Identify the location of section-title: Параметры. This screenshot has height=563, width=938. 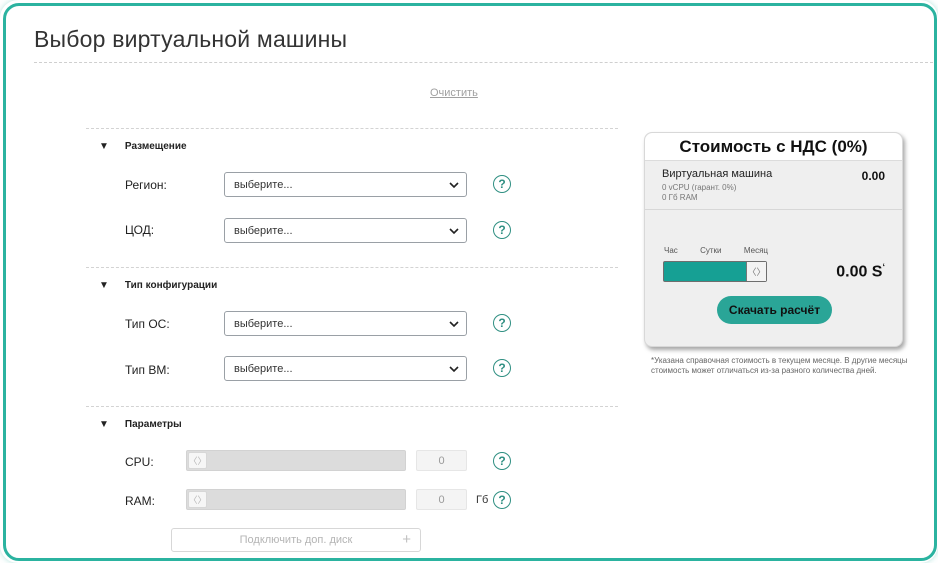
(153, 424).